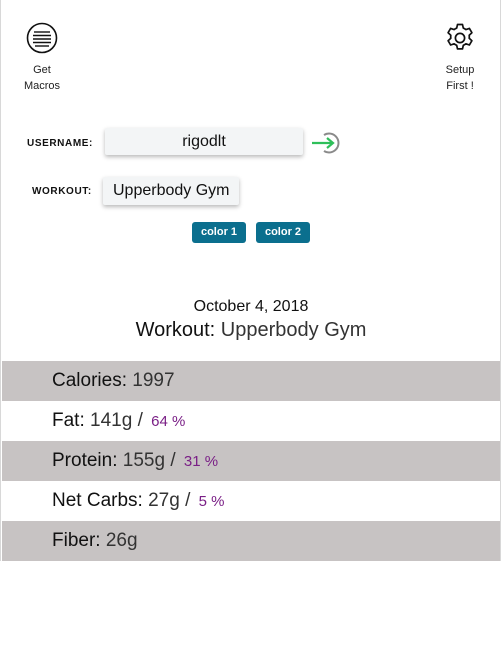 The width and height of the screenshot is (502, 651). Describe the element at coordinates (460, 86) in the screenshot. I see `setup-label-line2: First !` at that location.